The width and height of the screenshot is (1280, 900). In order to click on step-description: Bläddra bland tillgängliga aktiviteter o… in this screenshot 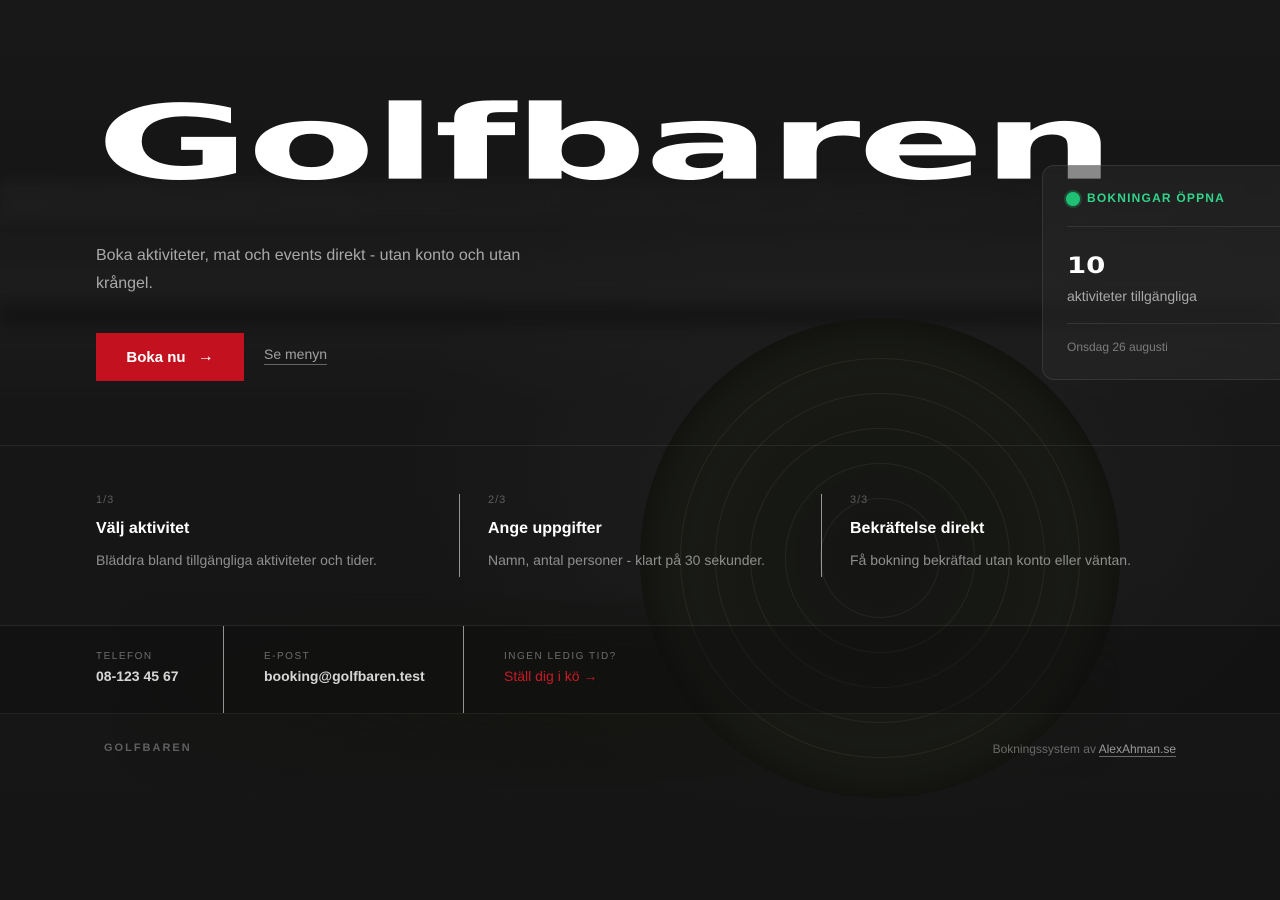, I will do `click(236, 560)`.